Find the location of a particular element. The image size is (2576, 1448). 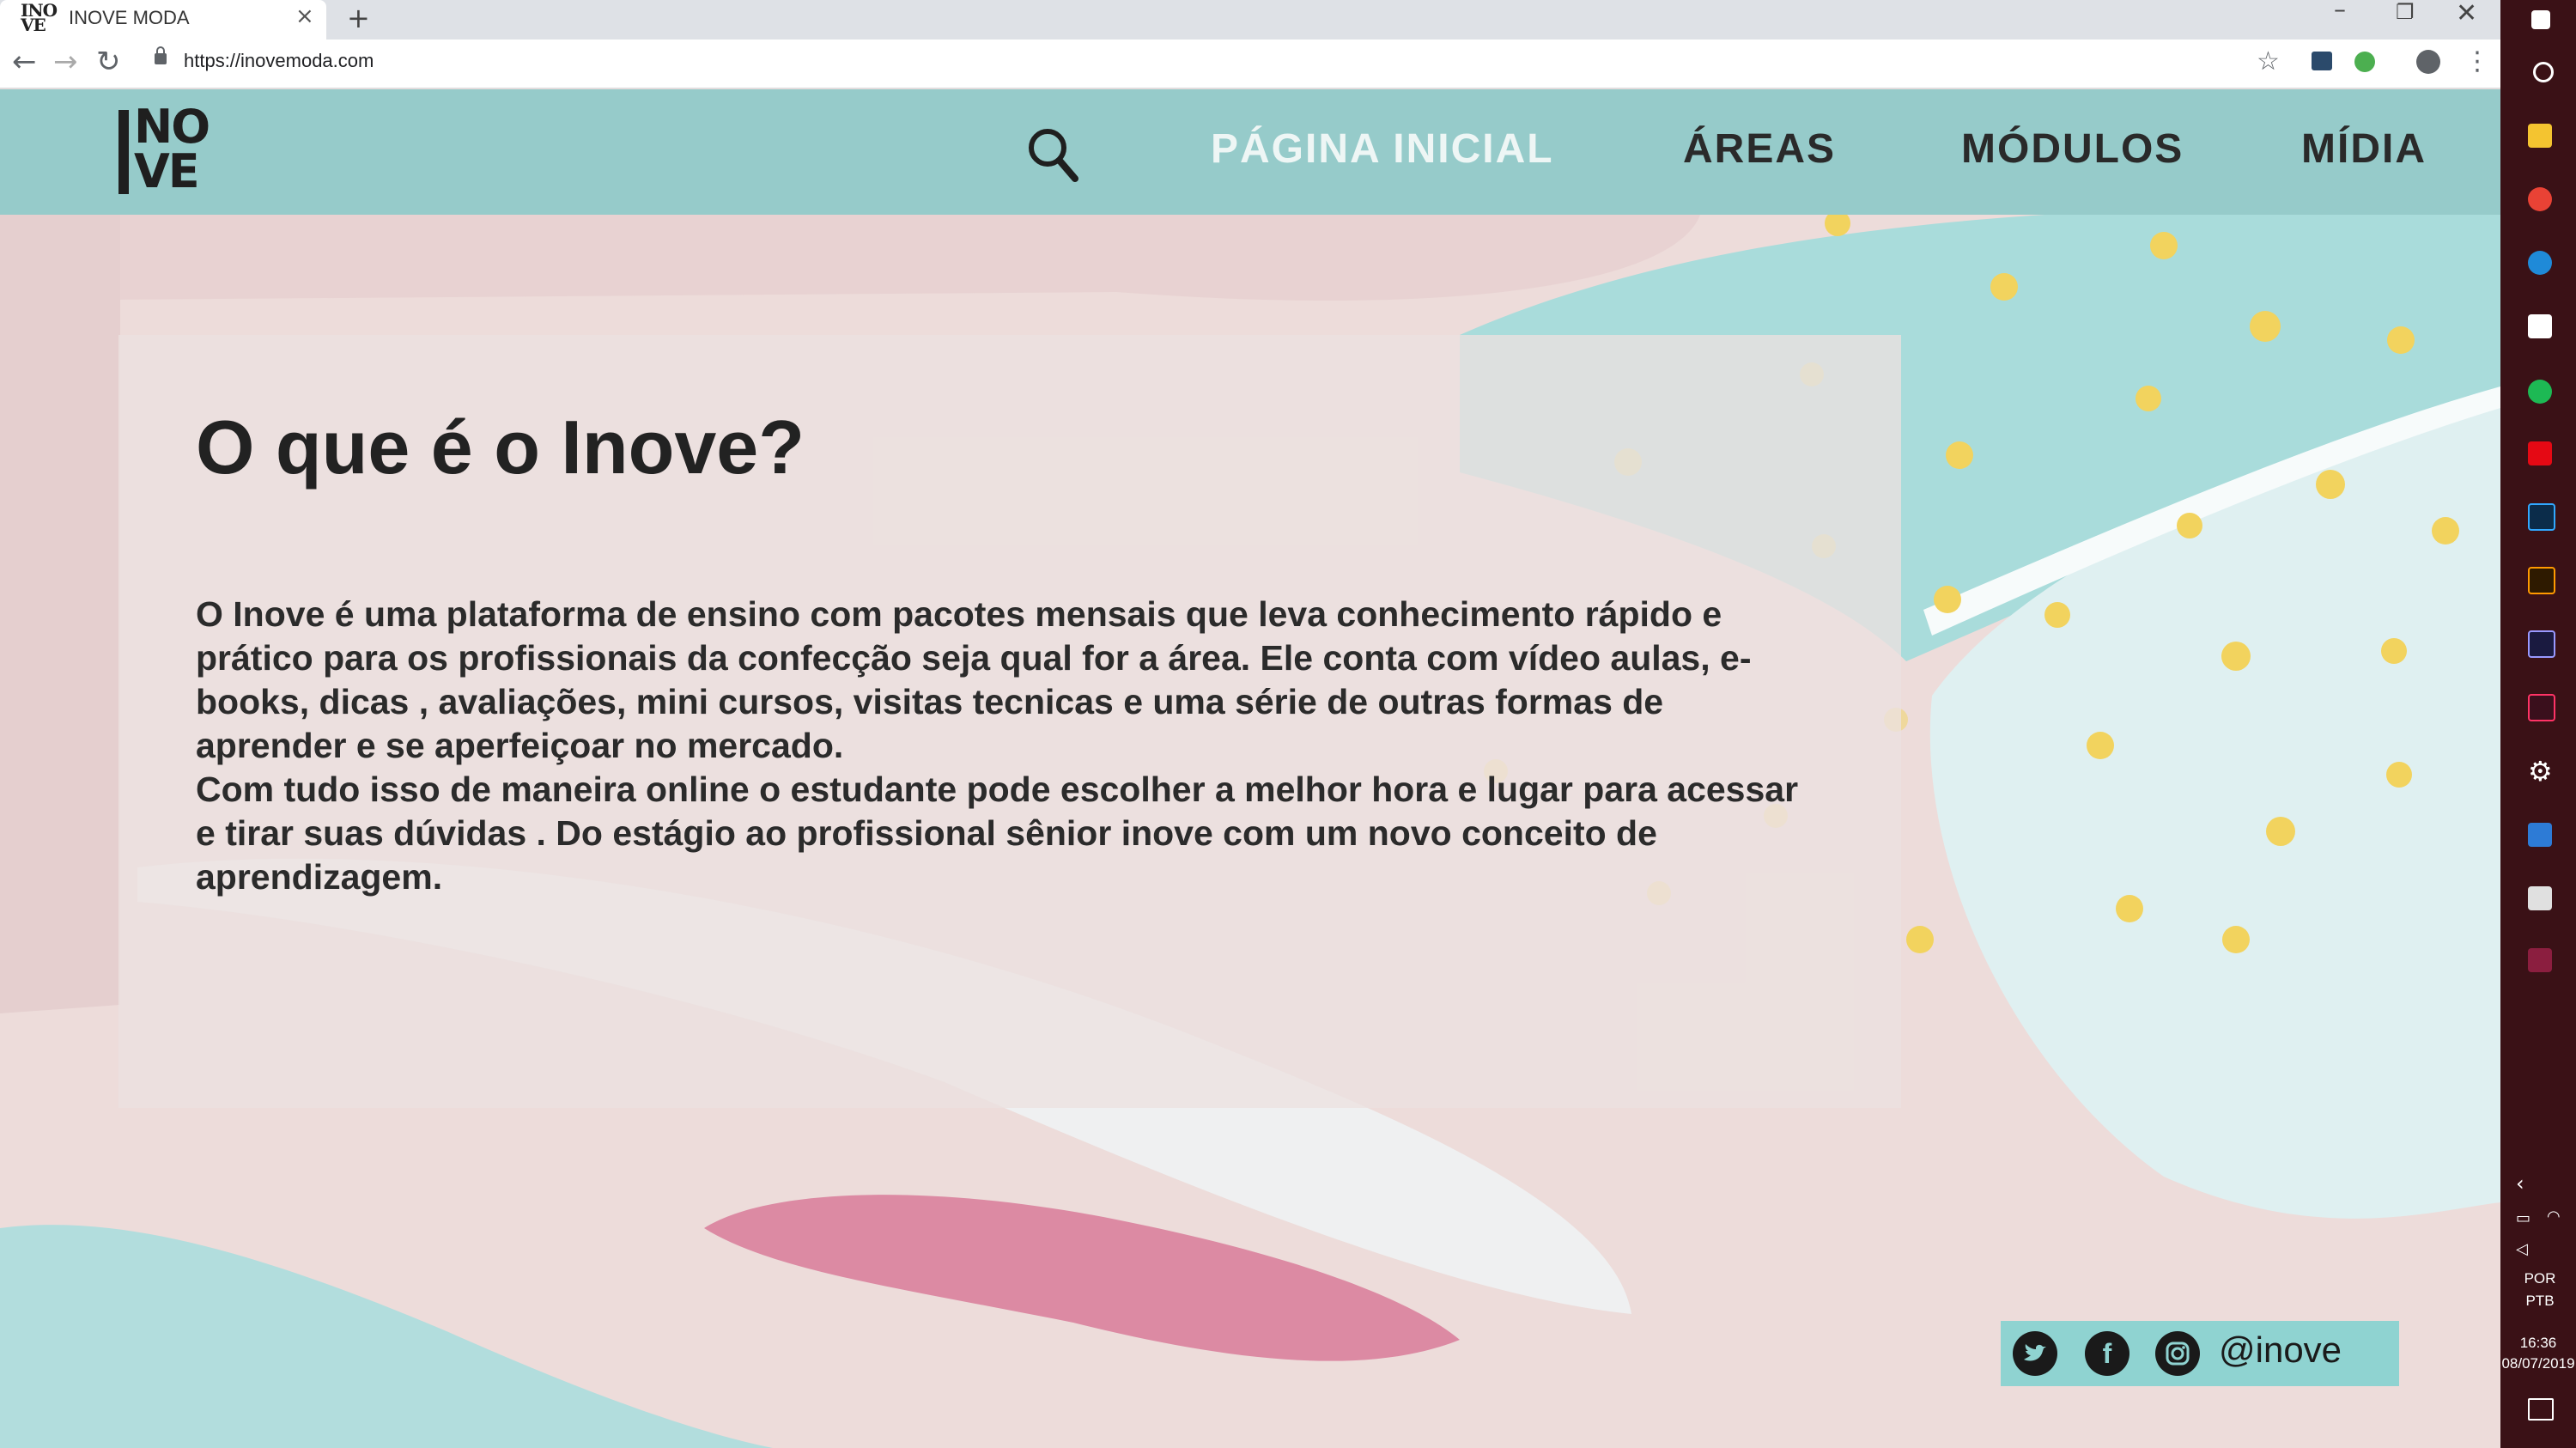

pink-blob-left is located at coordinates (850, 258).